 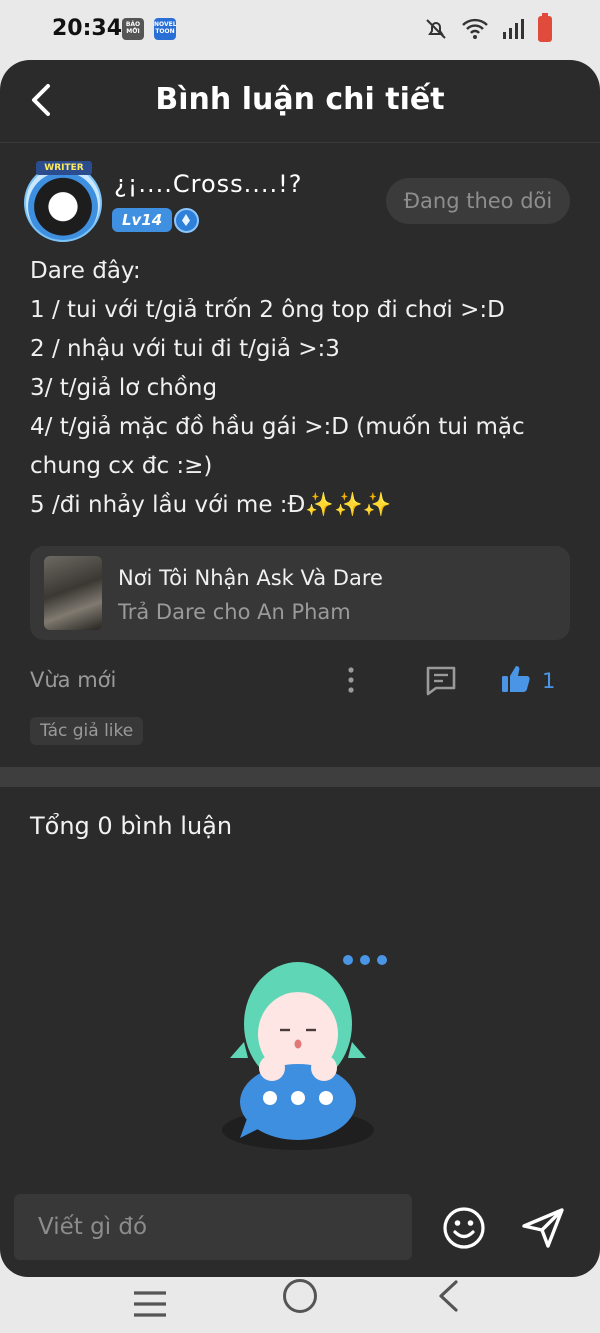 I want to click on wifi-icon, so click(x=475, y=28).